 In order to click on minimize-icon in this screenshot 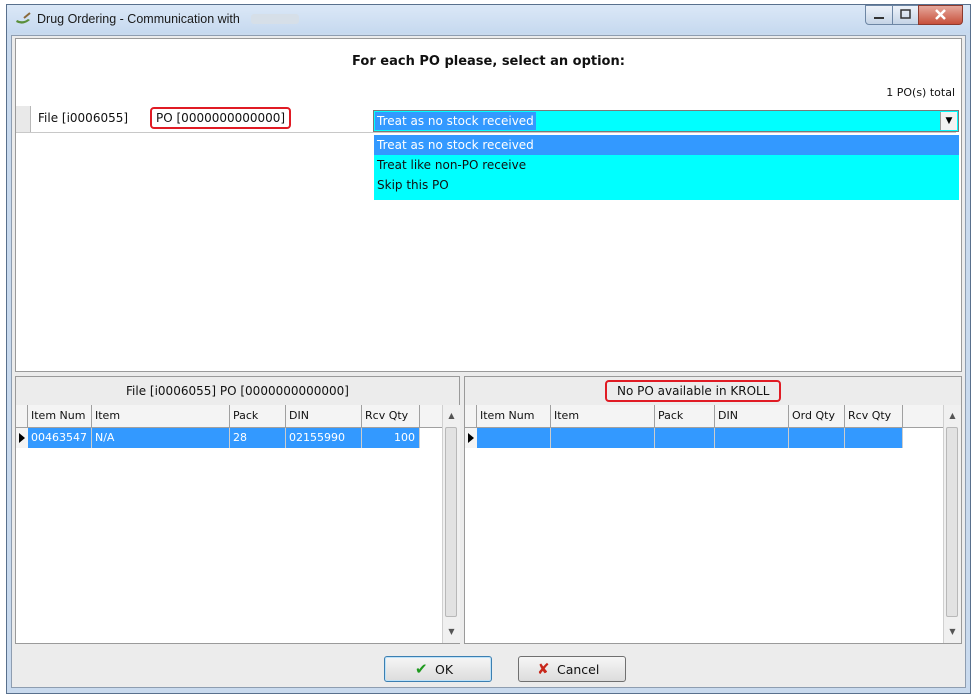, I will do `click(879, 18)`.